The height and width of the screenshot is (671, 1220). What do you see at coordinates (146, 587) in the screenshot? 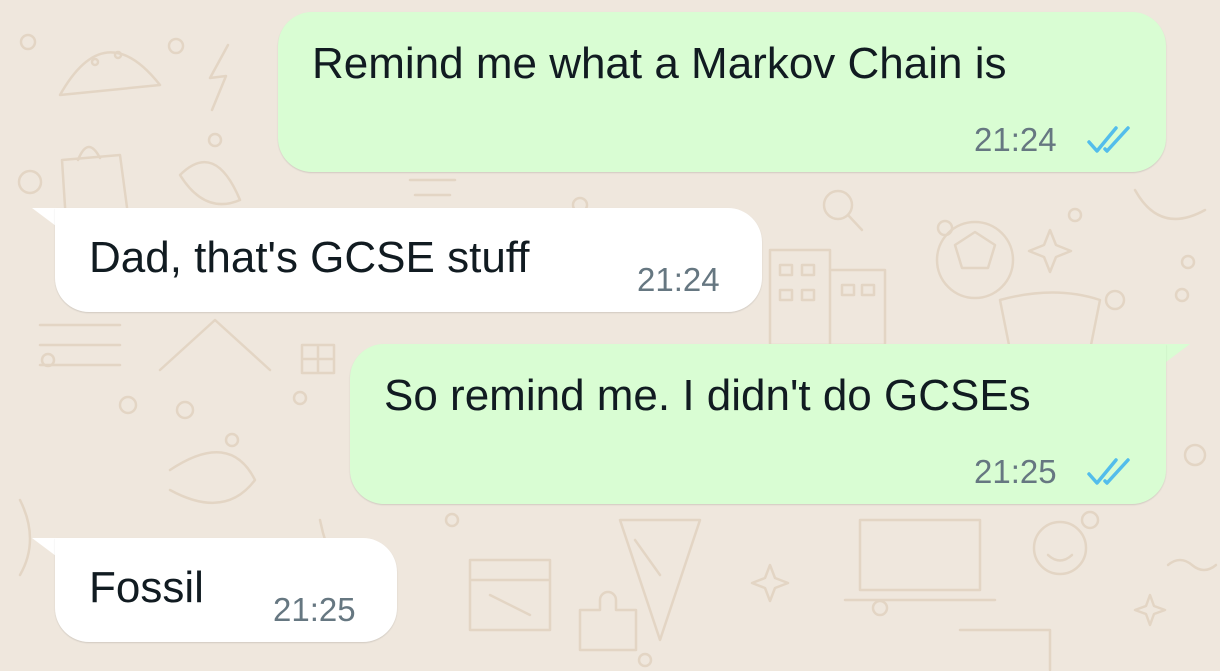
I see `message-text: Fossil` at bounding box center [146, 587].